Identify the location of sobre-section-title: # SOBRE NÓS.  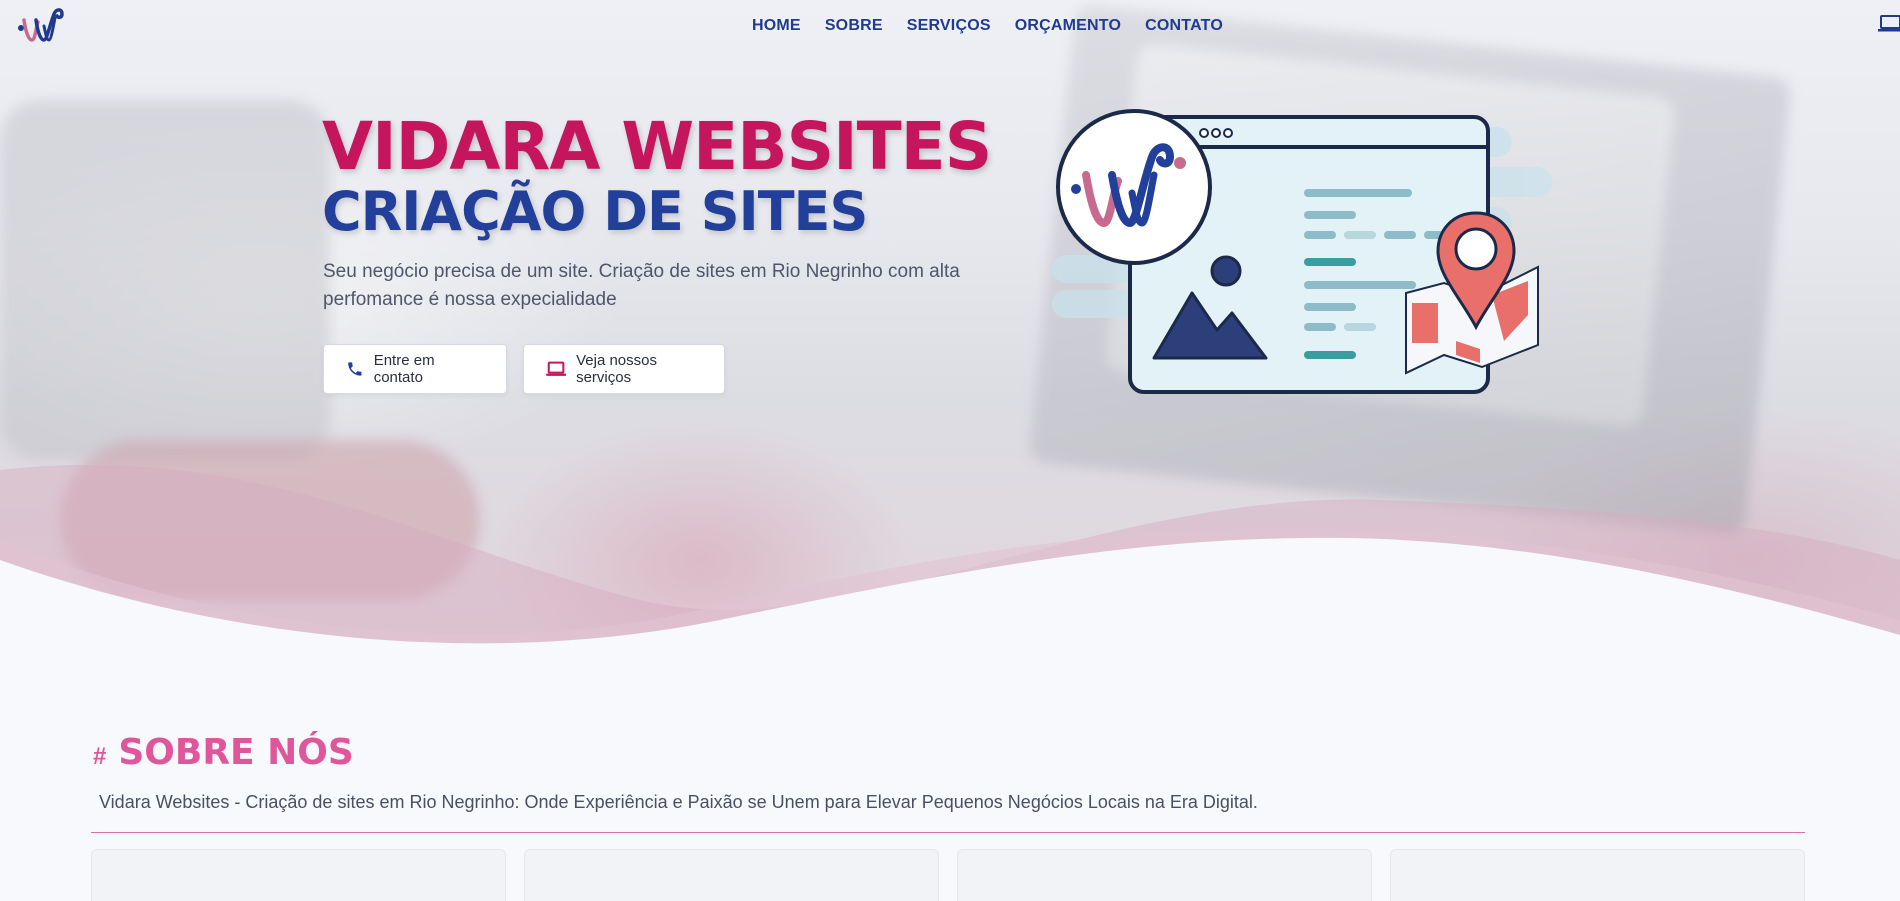
(223, 752).